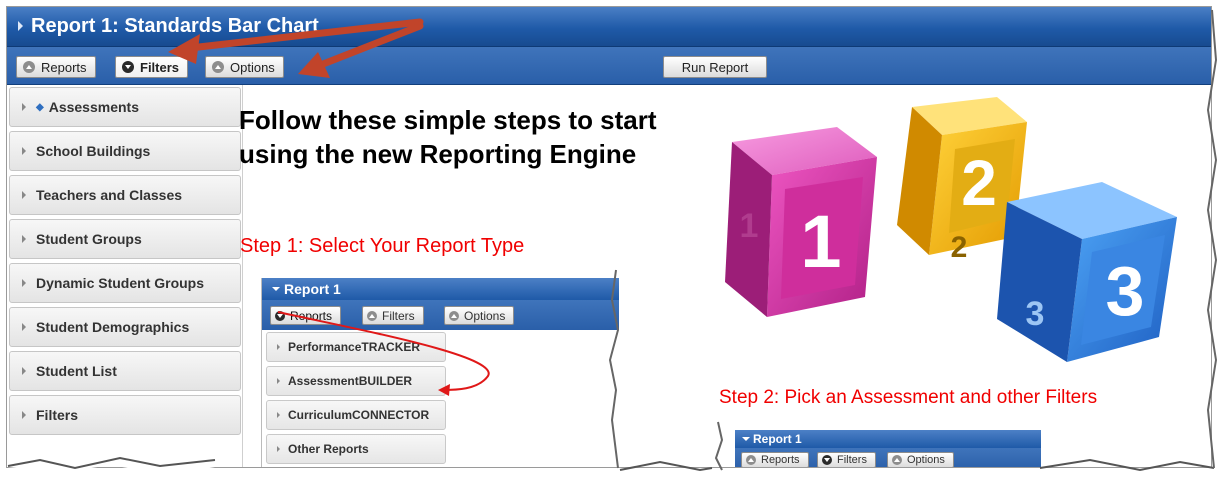 This screenshot has height=481, width=1222. What do you see at coordinates (382, 246) in the screenshot?
I see `step-1-instruction: Step 1: Select Your Report Type` at bounding box center [382, 246].